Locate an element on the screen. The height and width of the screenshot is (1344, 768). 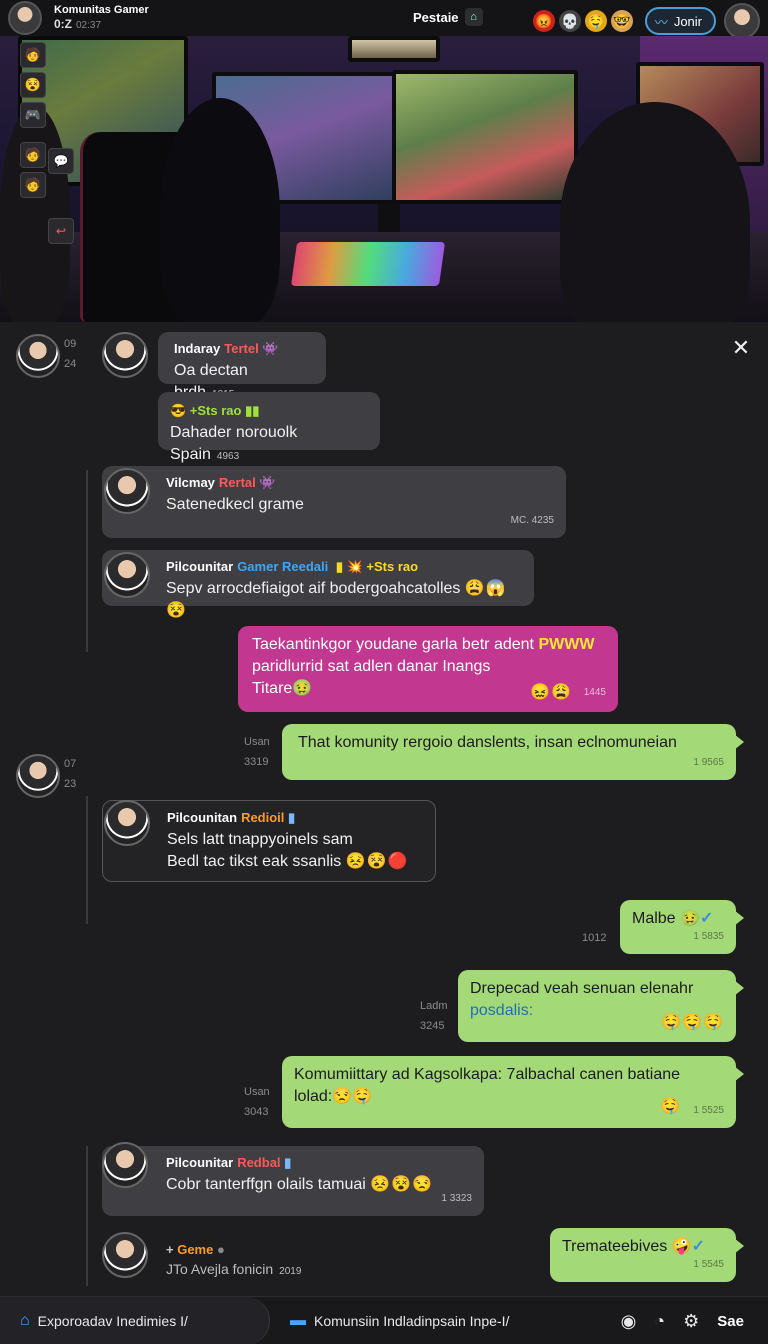
timestamp: MC. 4235 is located at coordinates (532, 520).